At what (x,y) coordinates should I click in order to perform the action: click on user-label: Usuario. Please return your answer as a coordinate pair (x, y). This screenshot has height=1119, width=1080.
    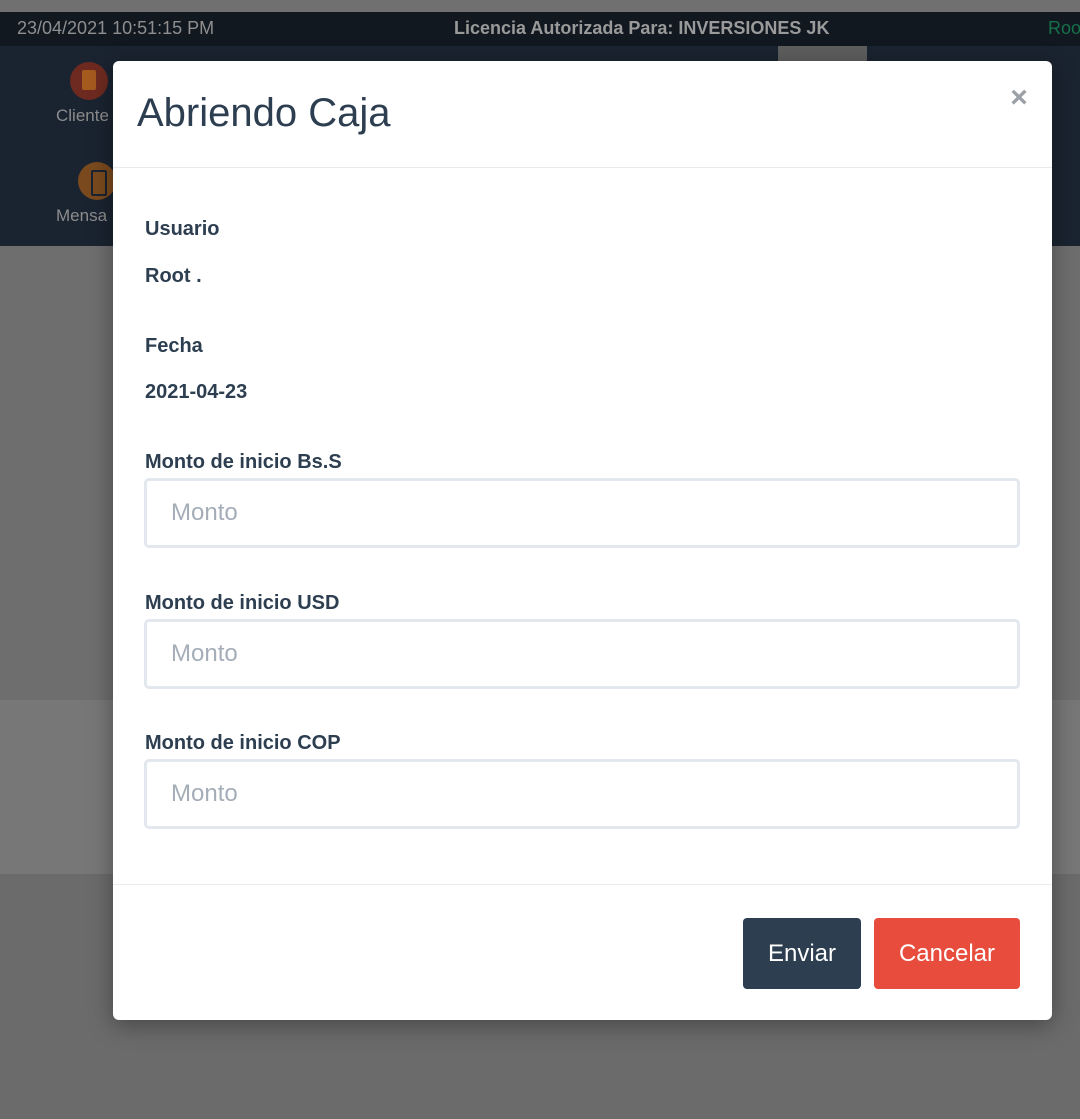
    Looking at the image, I should click on (182, 229).